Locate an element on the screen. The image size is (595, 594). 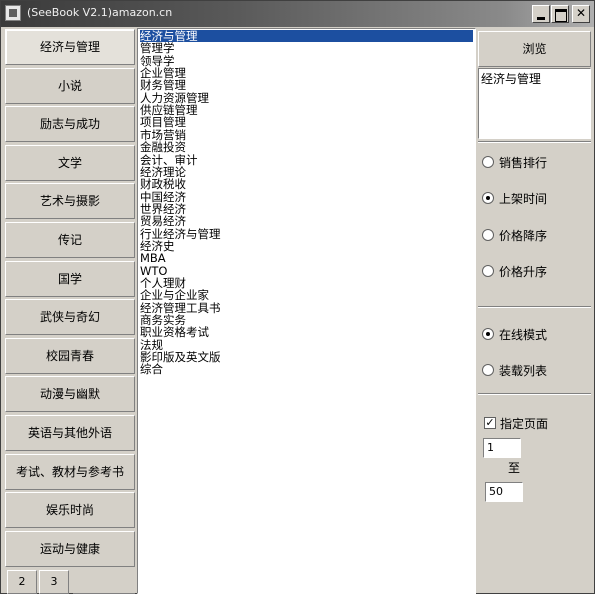
category-button: 传记 is located at coordinates (70, 240).